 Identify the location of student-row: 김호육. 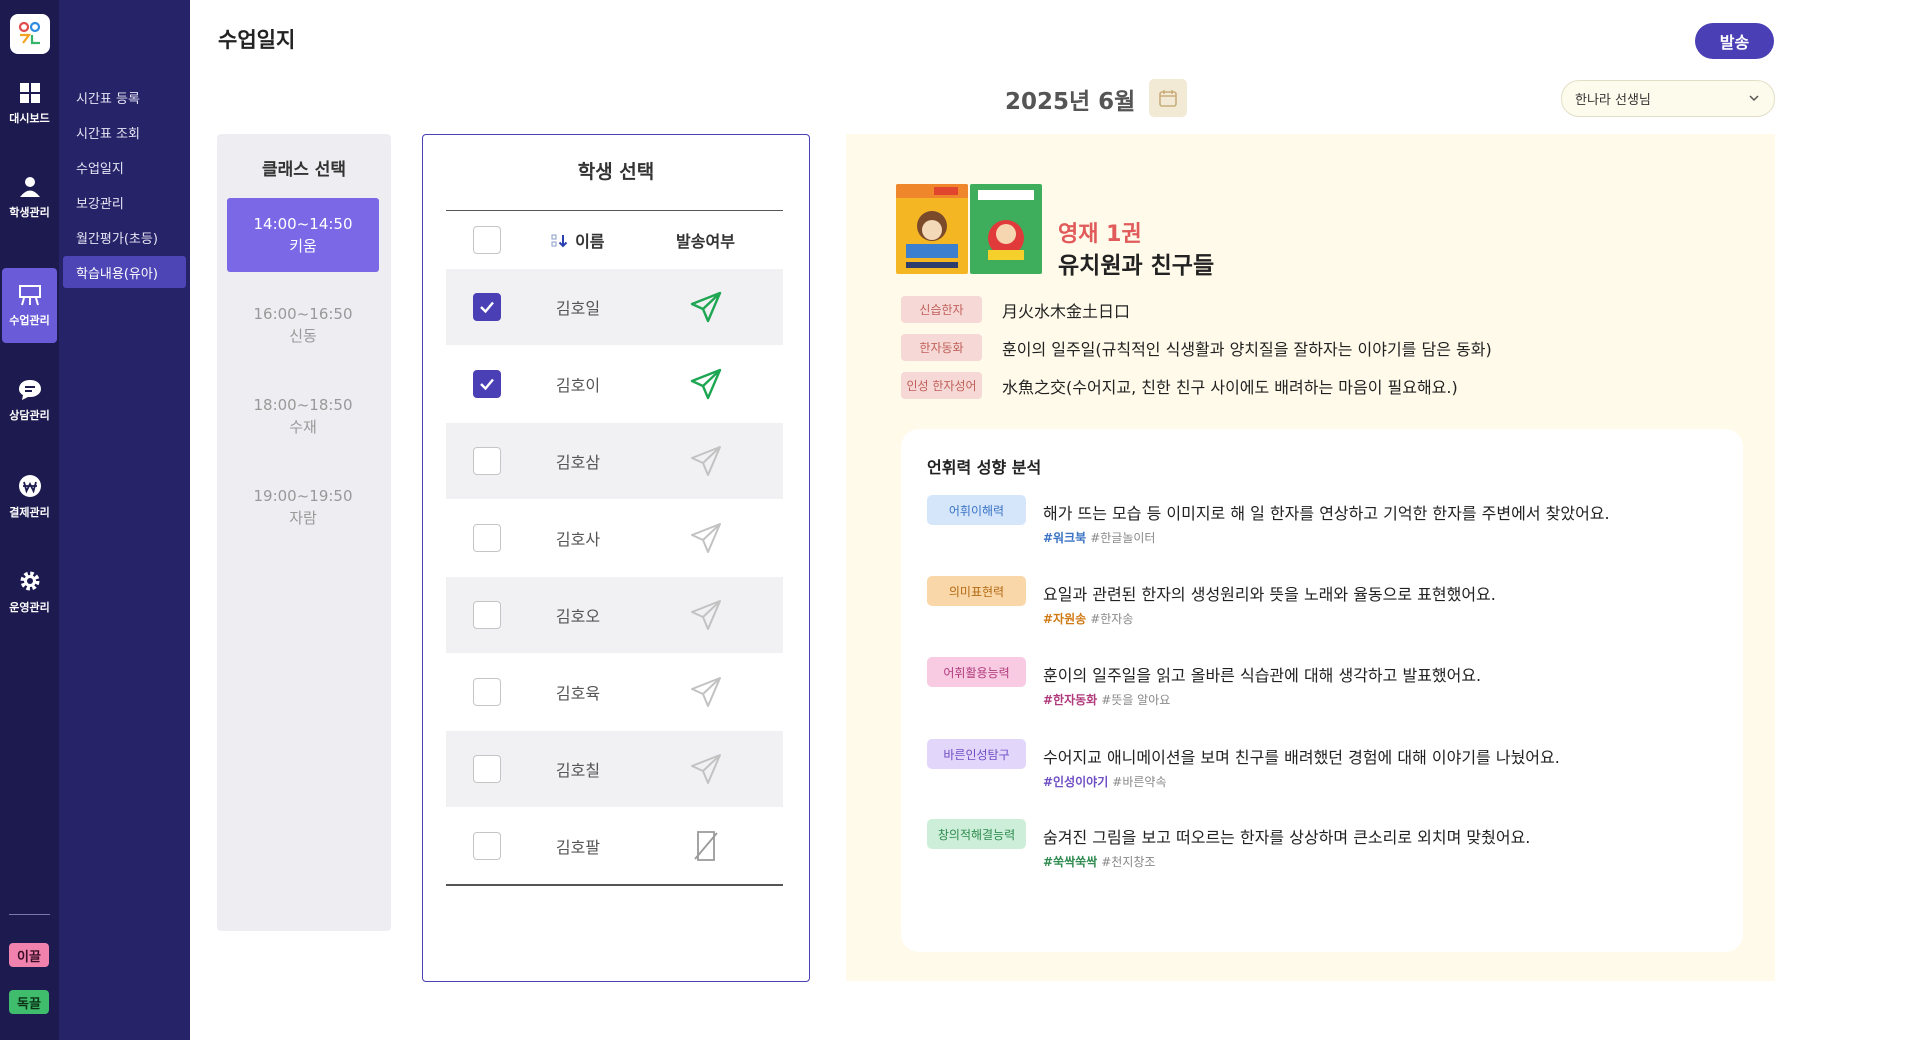
(614, 692).